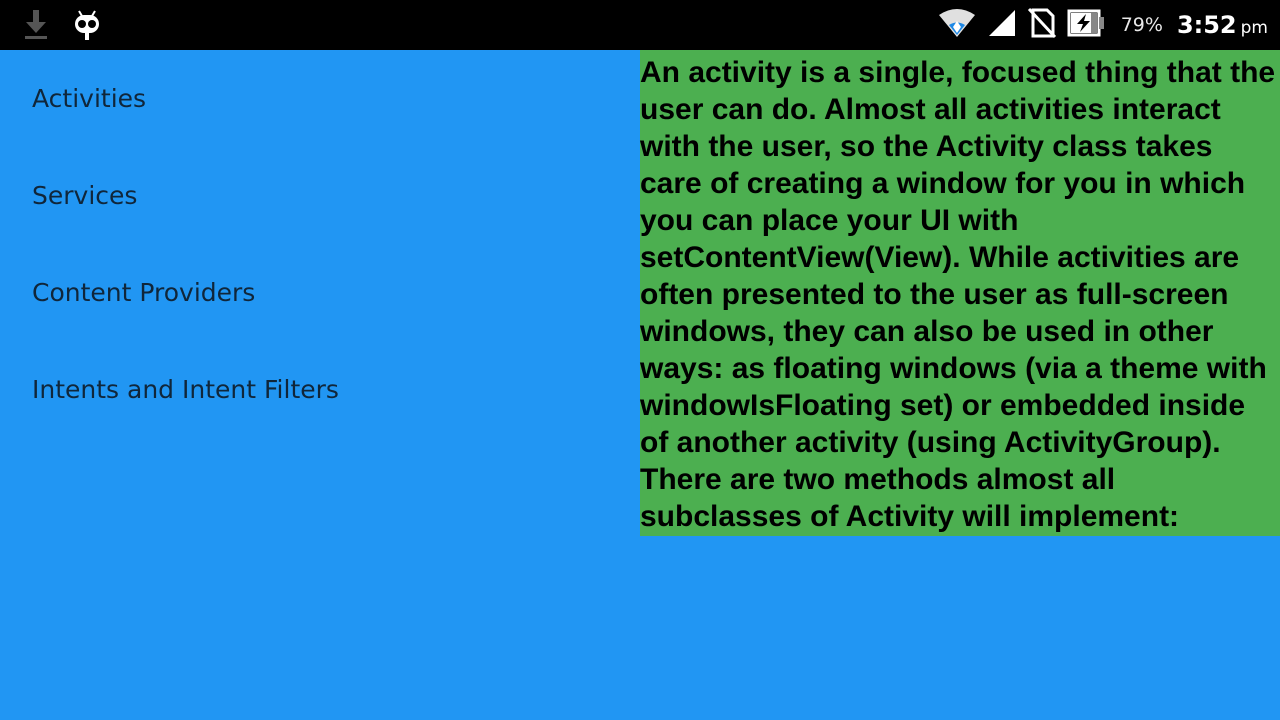 Image resolution: width=1280 pixels, height=720 pixels. Describe the element at coordinates (1254, 28) in the screenshot. I see `clock-ampm: pm` at that location.